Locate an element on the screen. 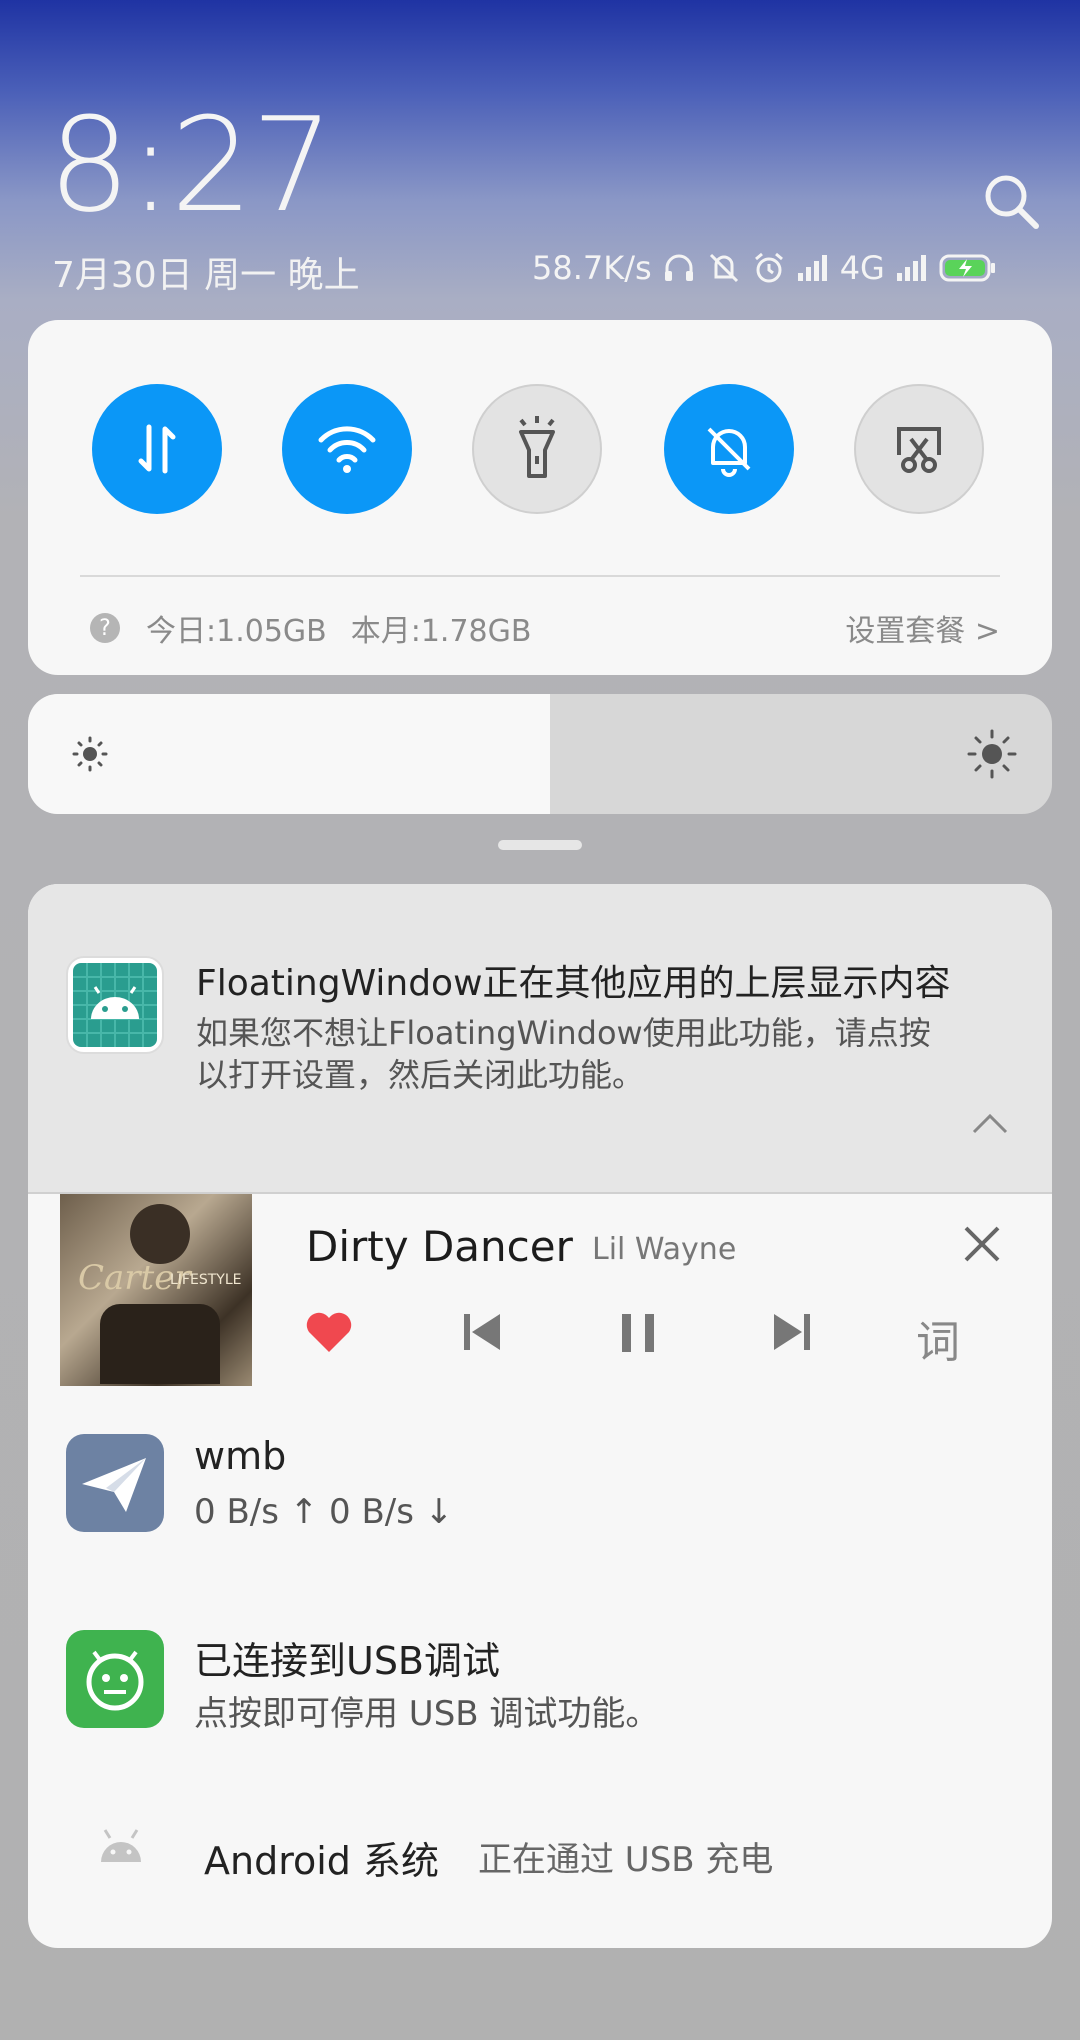  status-bar: 58.7K/s 4G is located at coordinates (764, 268).